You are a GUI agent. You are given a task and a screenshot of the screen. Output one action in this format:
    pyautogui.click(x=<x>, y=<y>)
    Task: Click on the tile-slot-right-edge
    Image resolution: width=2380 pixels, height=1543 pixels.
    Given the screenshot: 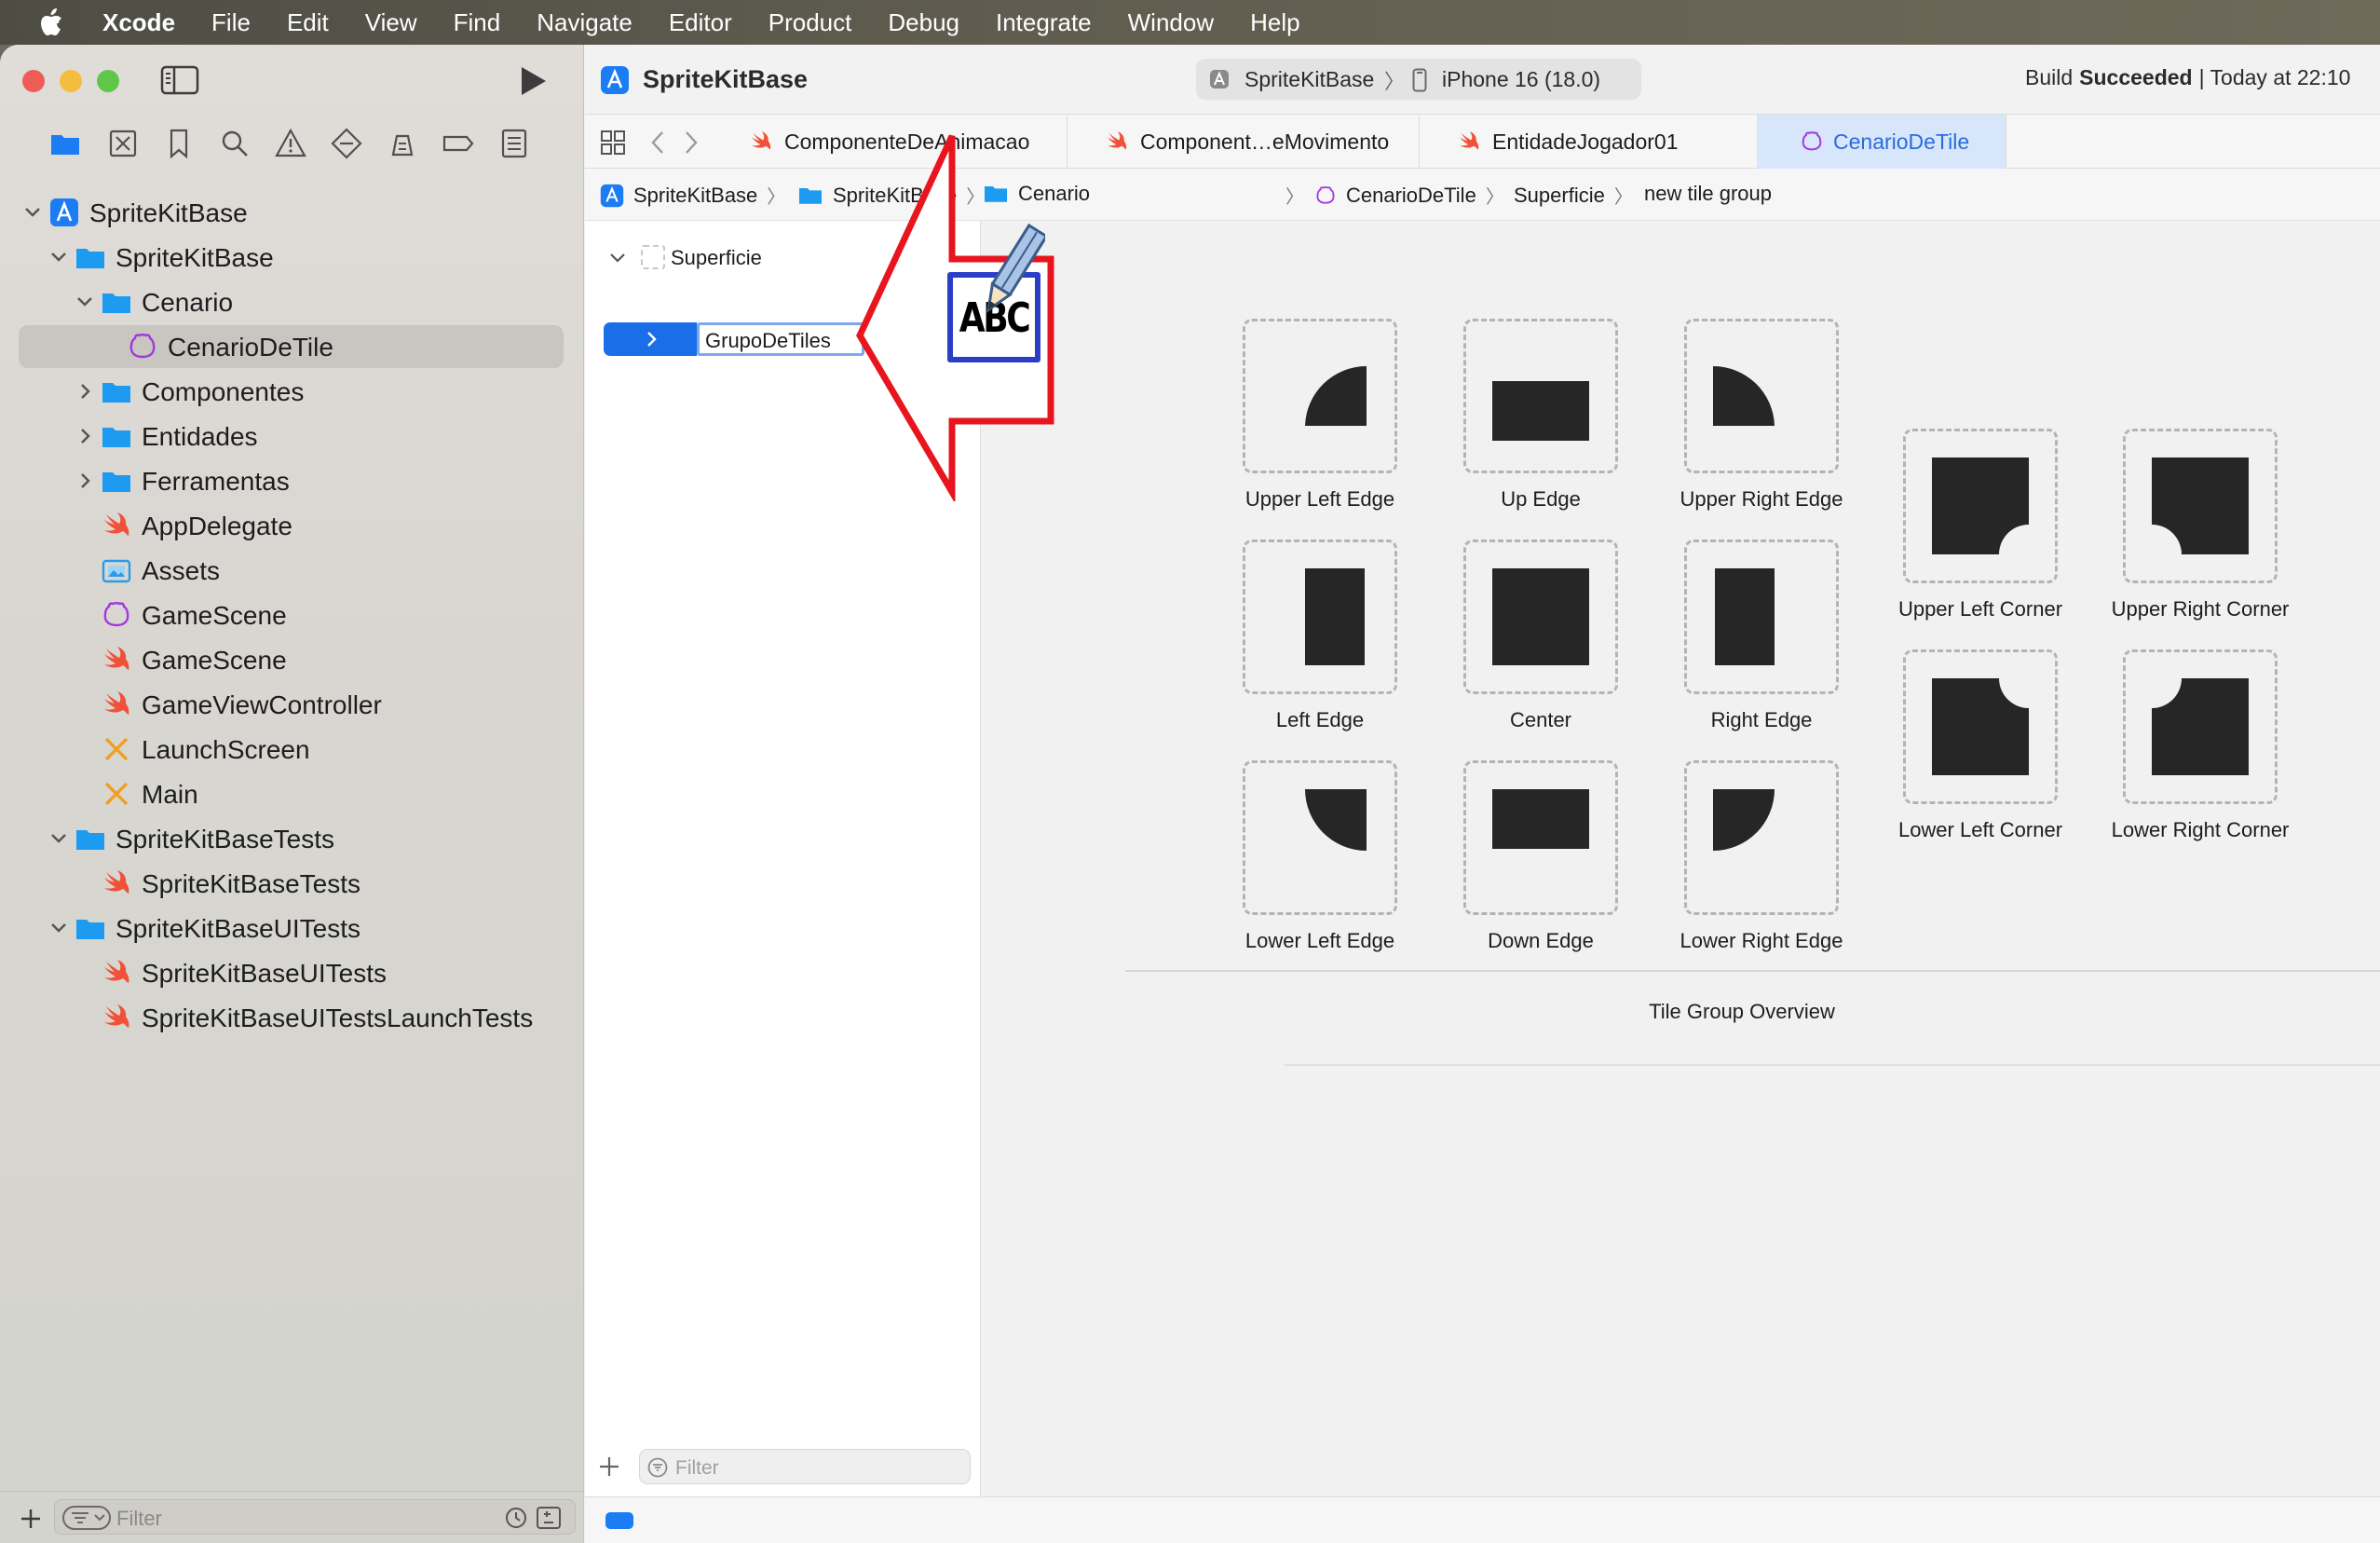 What is the action you would take?
    pyautogui.click(x=1761, y=616)
    